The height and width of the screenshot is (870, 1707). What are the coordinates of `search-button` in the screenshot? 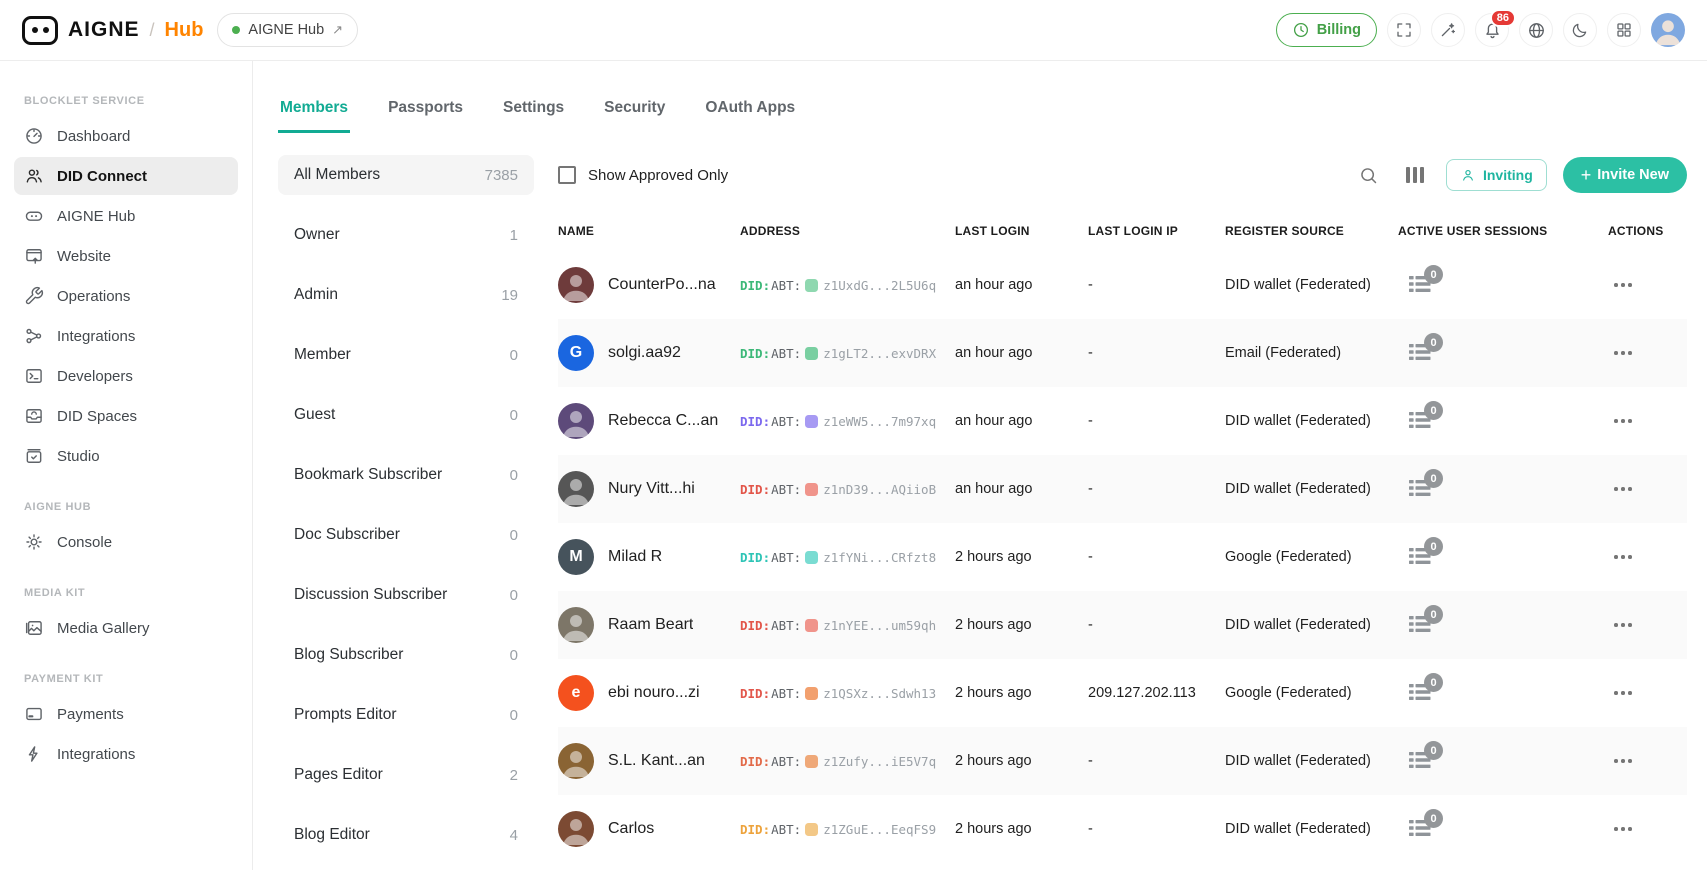 It's located at (1369, 175).